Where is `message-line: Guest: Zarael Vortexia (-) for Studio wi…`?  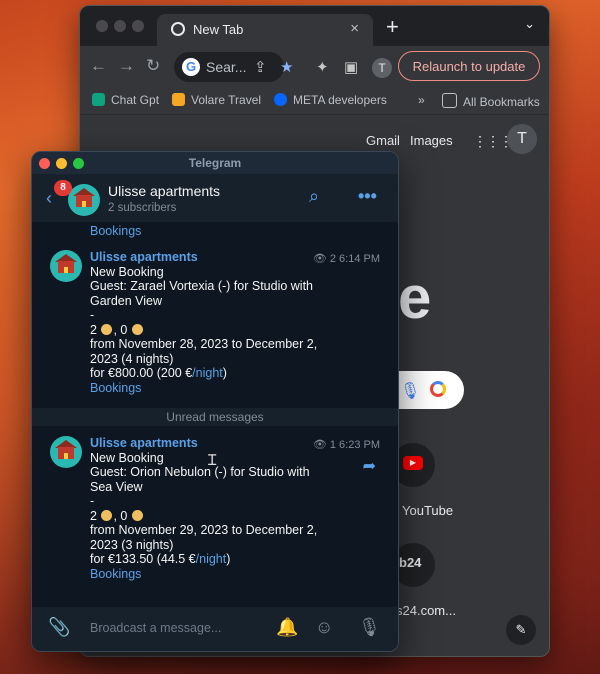 message-line: Guest: Zarael Vortexia (-) for Studio wi… is located at coordinates (202, 286).